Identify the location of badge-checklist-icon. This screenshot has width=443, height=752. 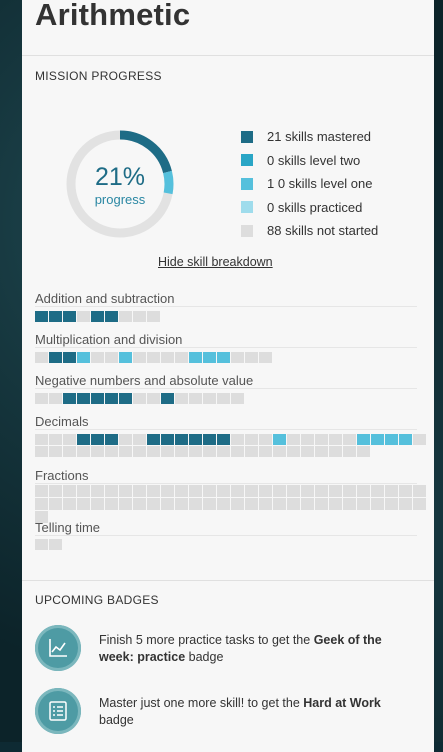
(58, 711).